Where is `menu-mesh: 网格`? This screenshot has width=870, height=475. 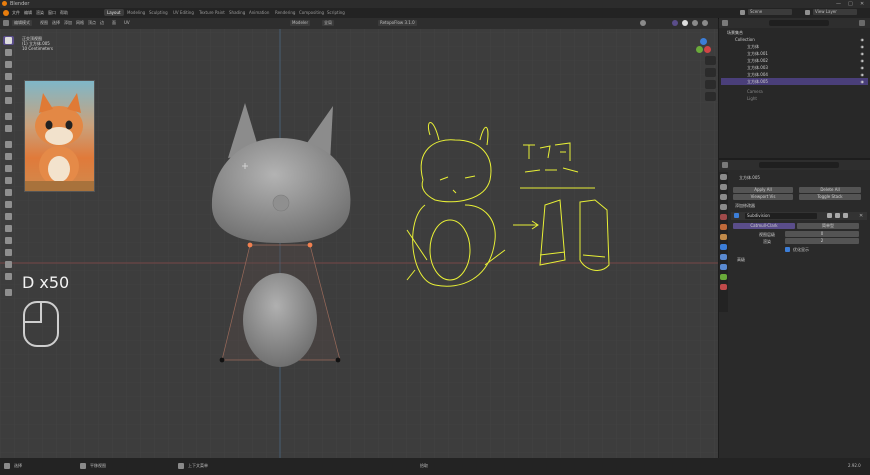
menu-mesh: 网格 is located at coordinates (80, 23).